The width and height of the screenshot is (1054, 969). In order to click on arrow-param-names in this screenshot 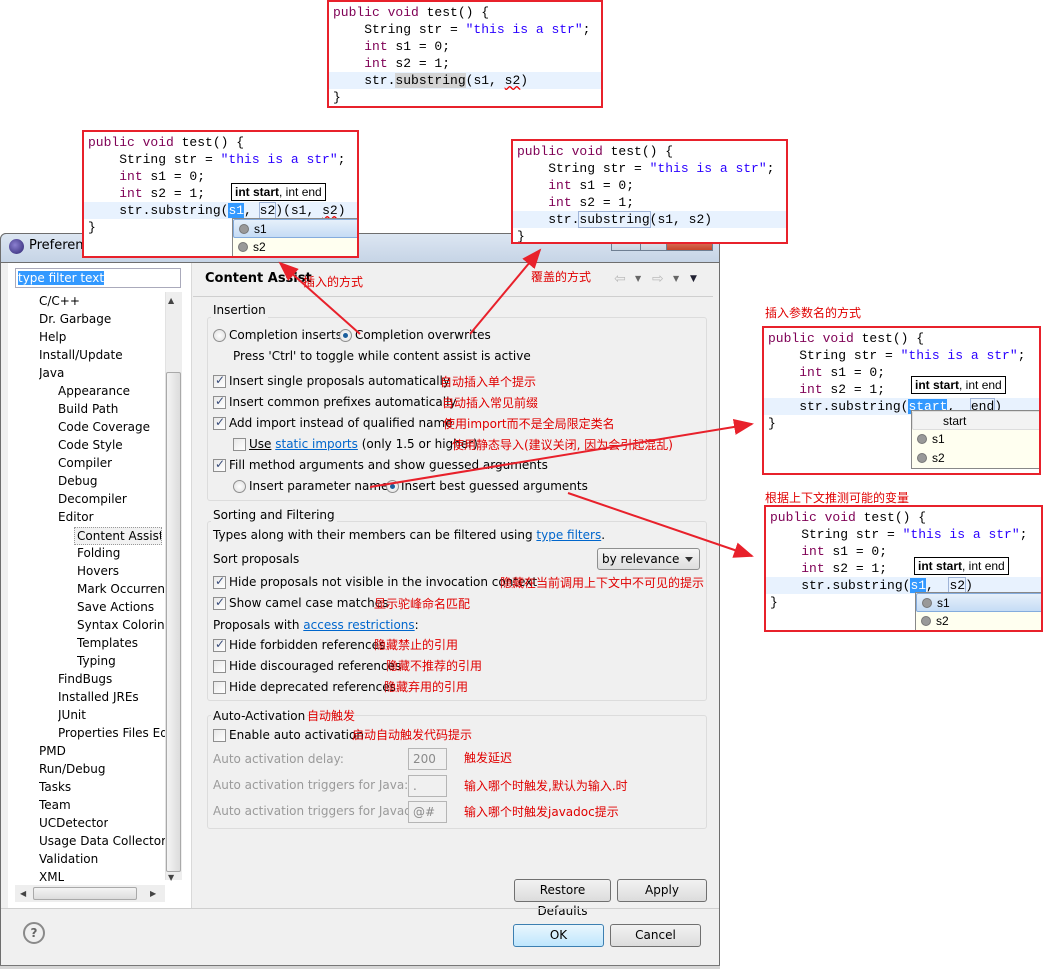, I will do `click(561, 453)`.